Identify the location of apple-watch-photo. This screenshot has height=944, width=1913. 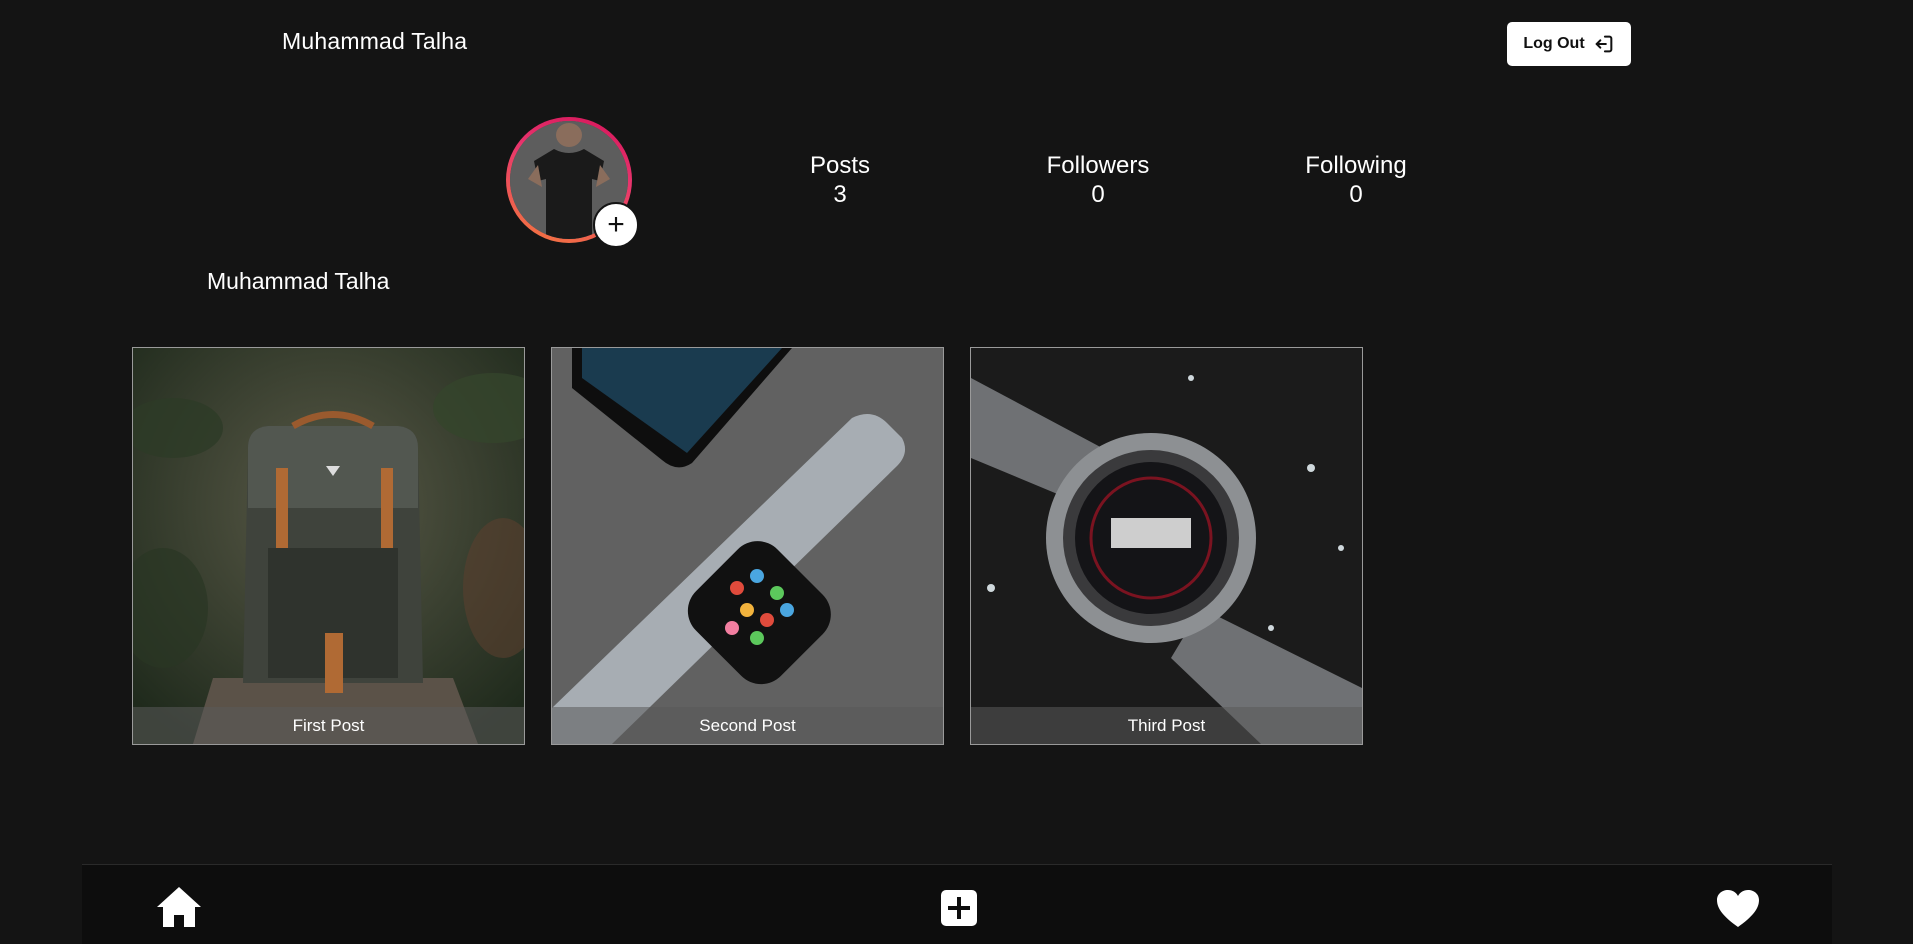
(747, 546).